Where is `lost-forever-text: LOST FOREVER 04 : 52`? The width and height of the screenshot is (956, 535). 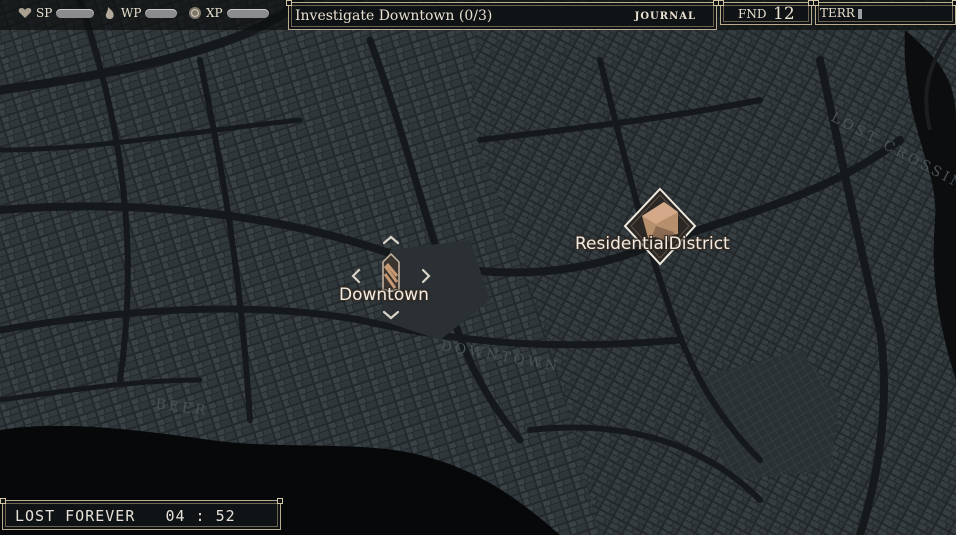 lost-forever-text: LOST FOREVER 04 : 52 is located at coordinates (125, 516).